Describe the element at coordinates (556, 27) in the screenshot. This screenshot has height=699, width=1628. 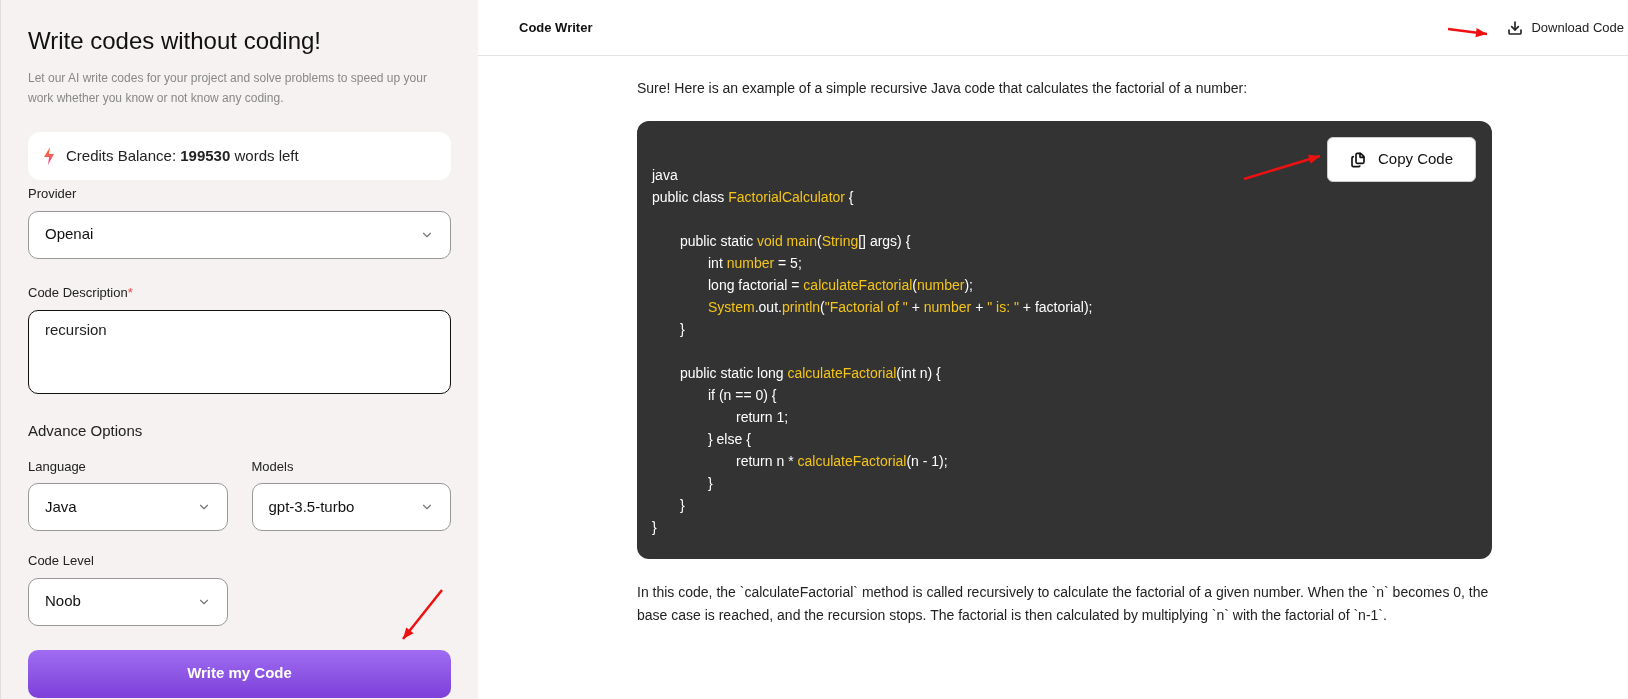
I see `page-heading: Code Writer` at that location.